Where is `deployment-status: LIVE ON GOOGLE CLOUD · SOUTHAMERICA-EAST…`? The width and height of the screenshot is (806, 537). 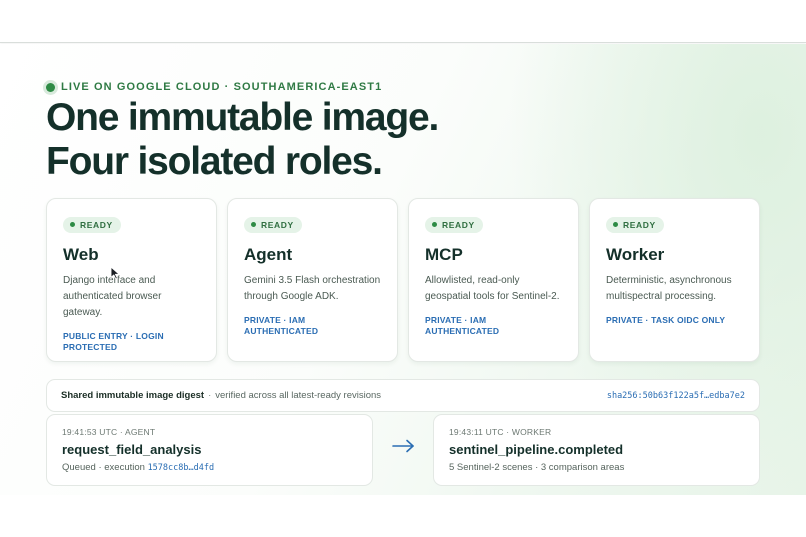 deployment-status: LIVE ON GOOGLE CLOUD · SOUTHAMERICA-EAST… is located at coordinates (214, 87).